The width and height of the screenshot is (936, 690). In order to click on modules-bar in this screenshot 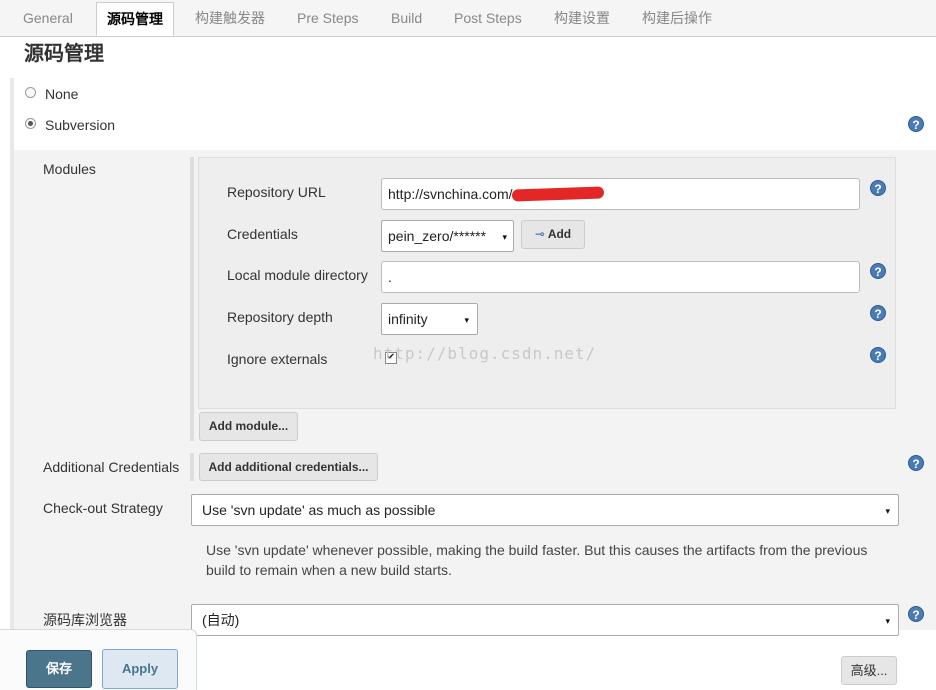, I will do `click(192, 299)`.